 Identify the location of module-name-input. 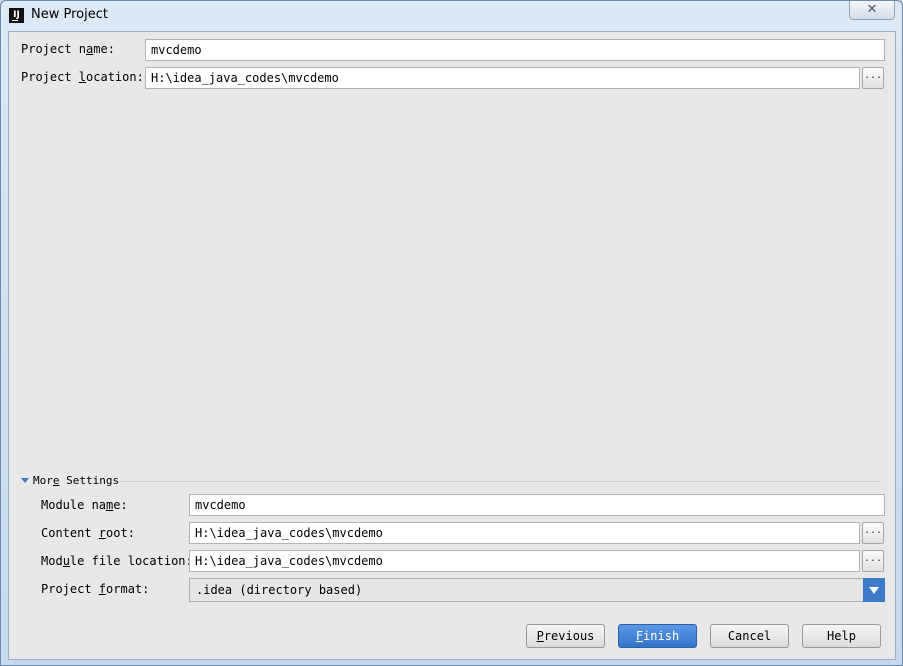
(537, 505).